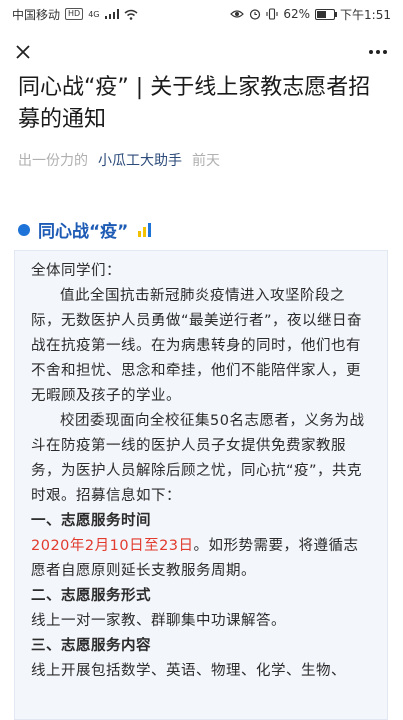 This screenshot has height=720, width=403. I want to click on greeting: 全体同学们：, so click(76, 271).